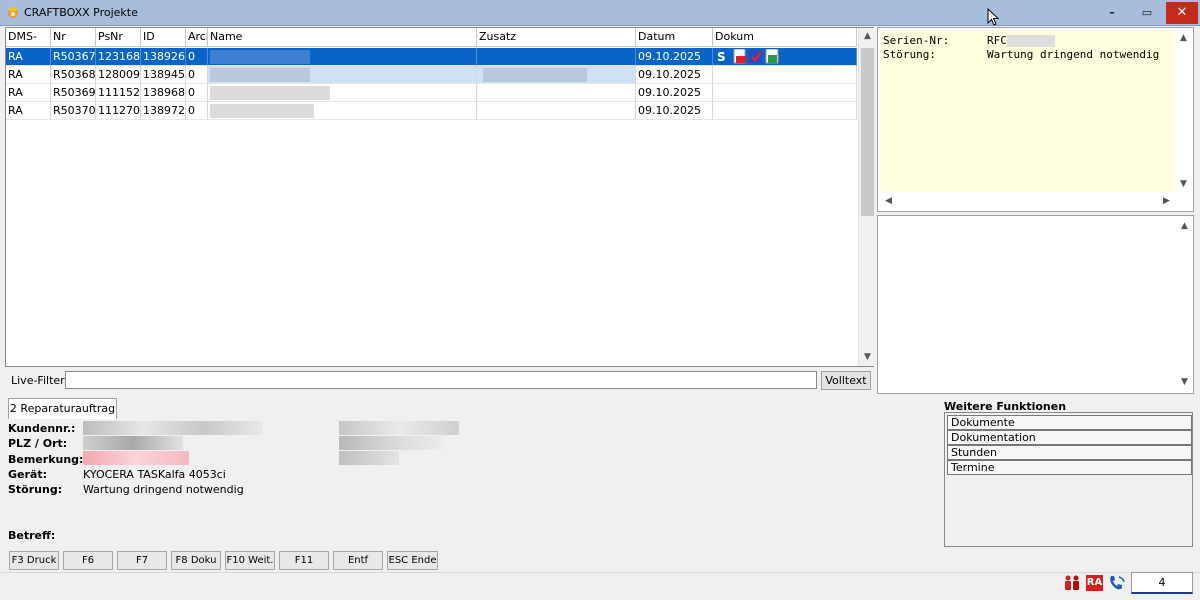 This screenshot has width=1200, height=600. What do you see at coordinates (1183, 111) in the screenshot?
I see `info-vertical-scrollbar: ▲ ▼` at bounding box center [1183, 111].